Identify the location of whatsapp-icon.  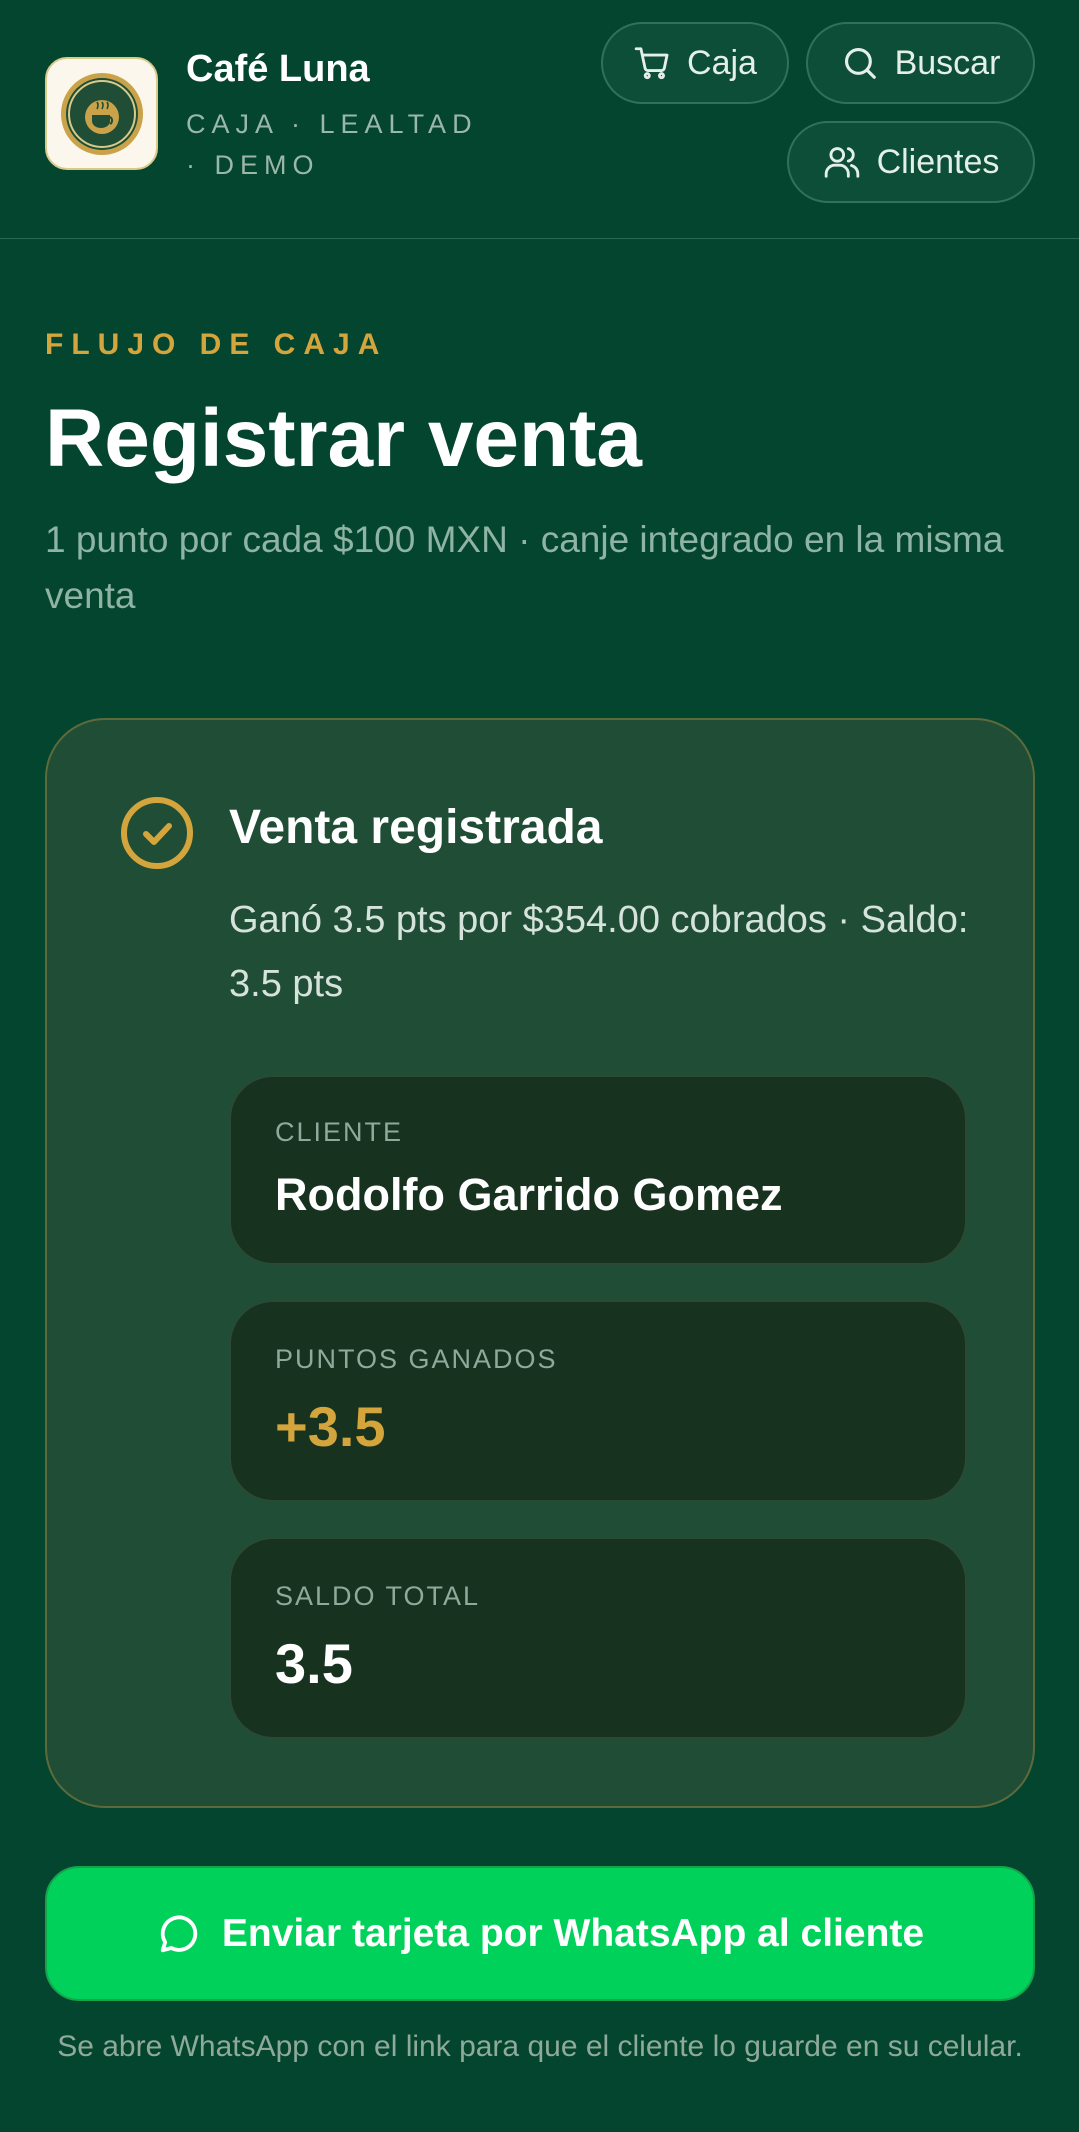
(179, 1933).